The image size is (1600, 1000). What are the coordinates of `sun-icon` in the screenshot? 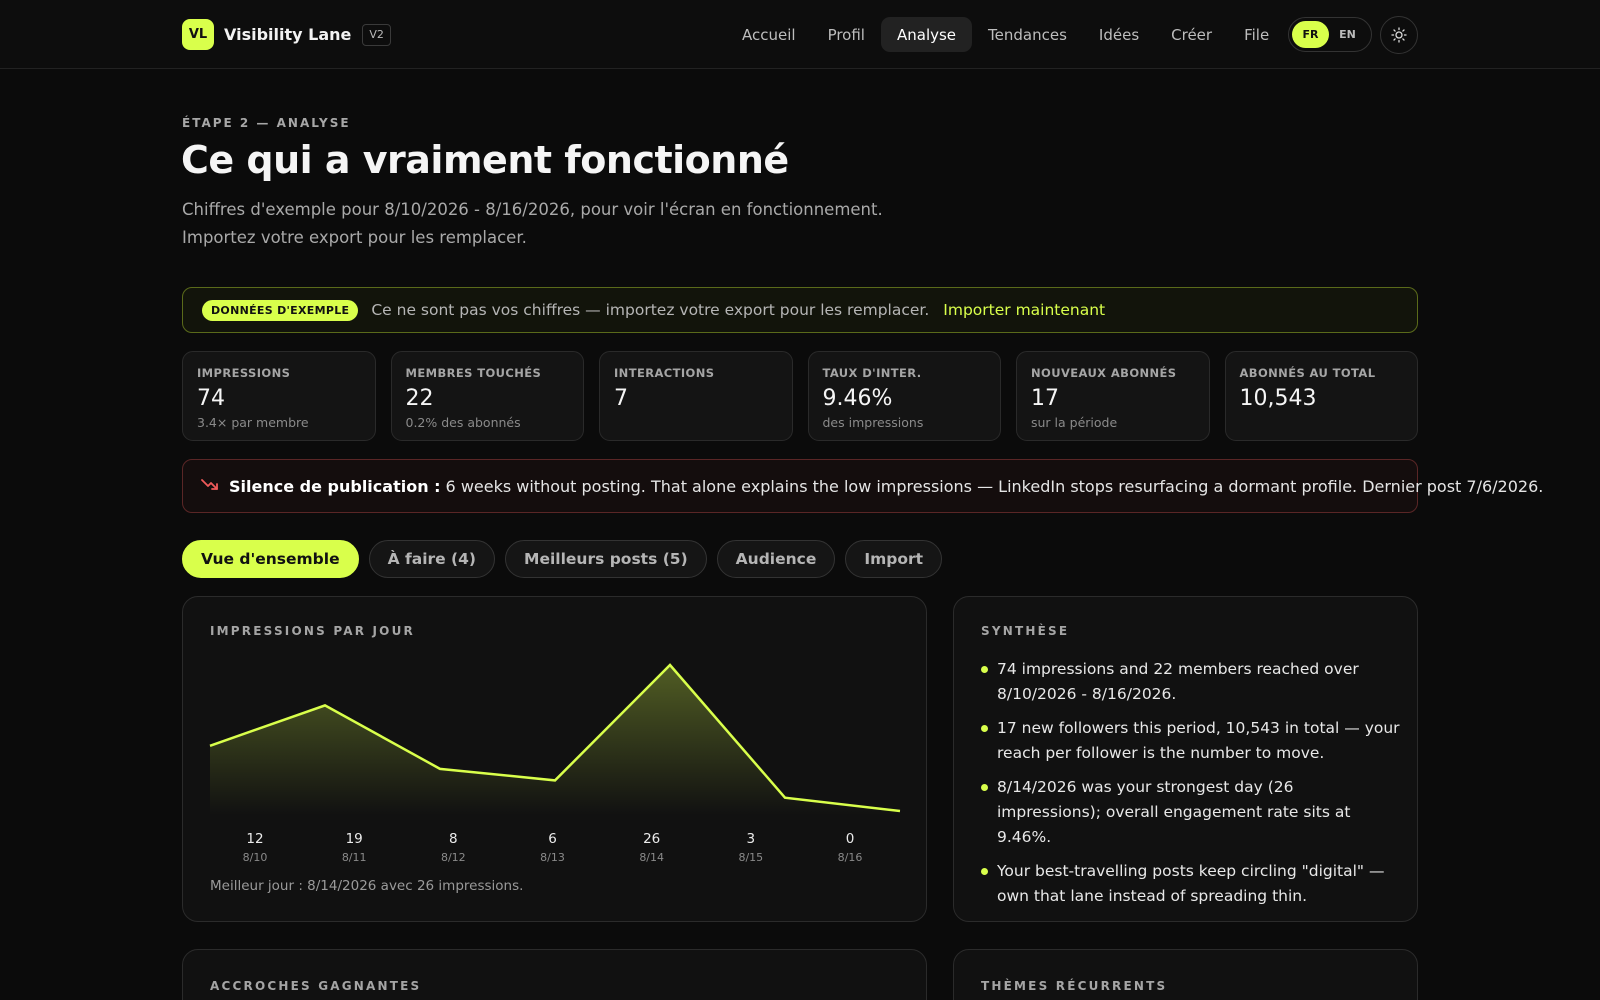 It's located at (1399, 35).